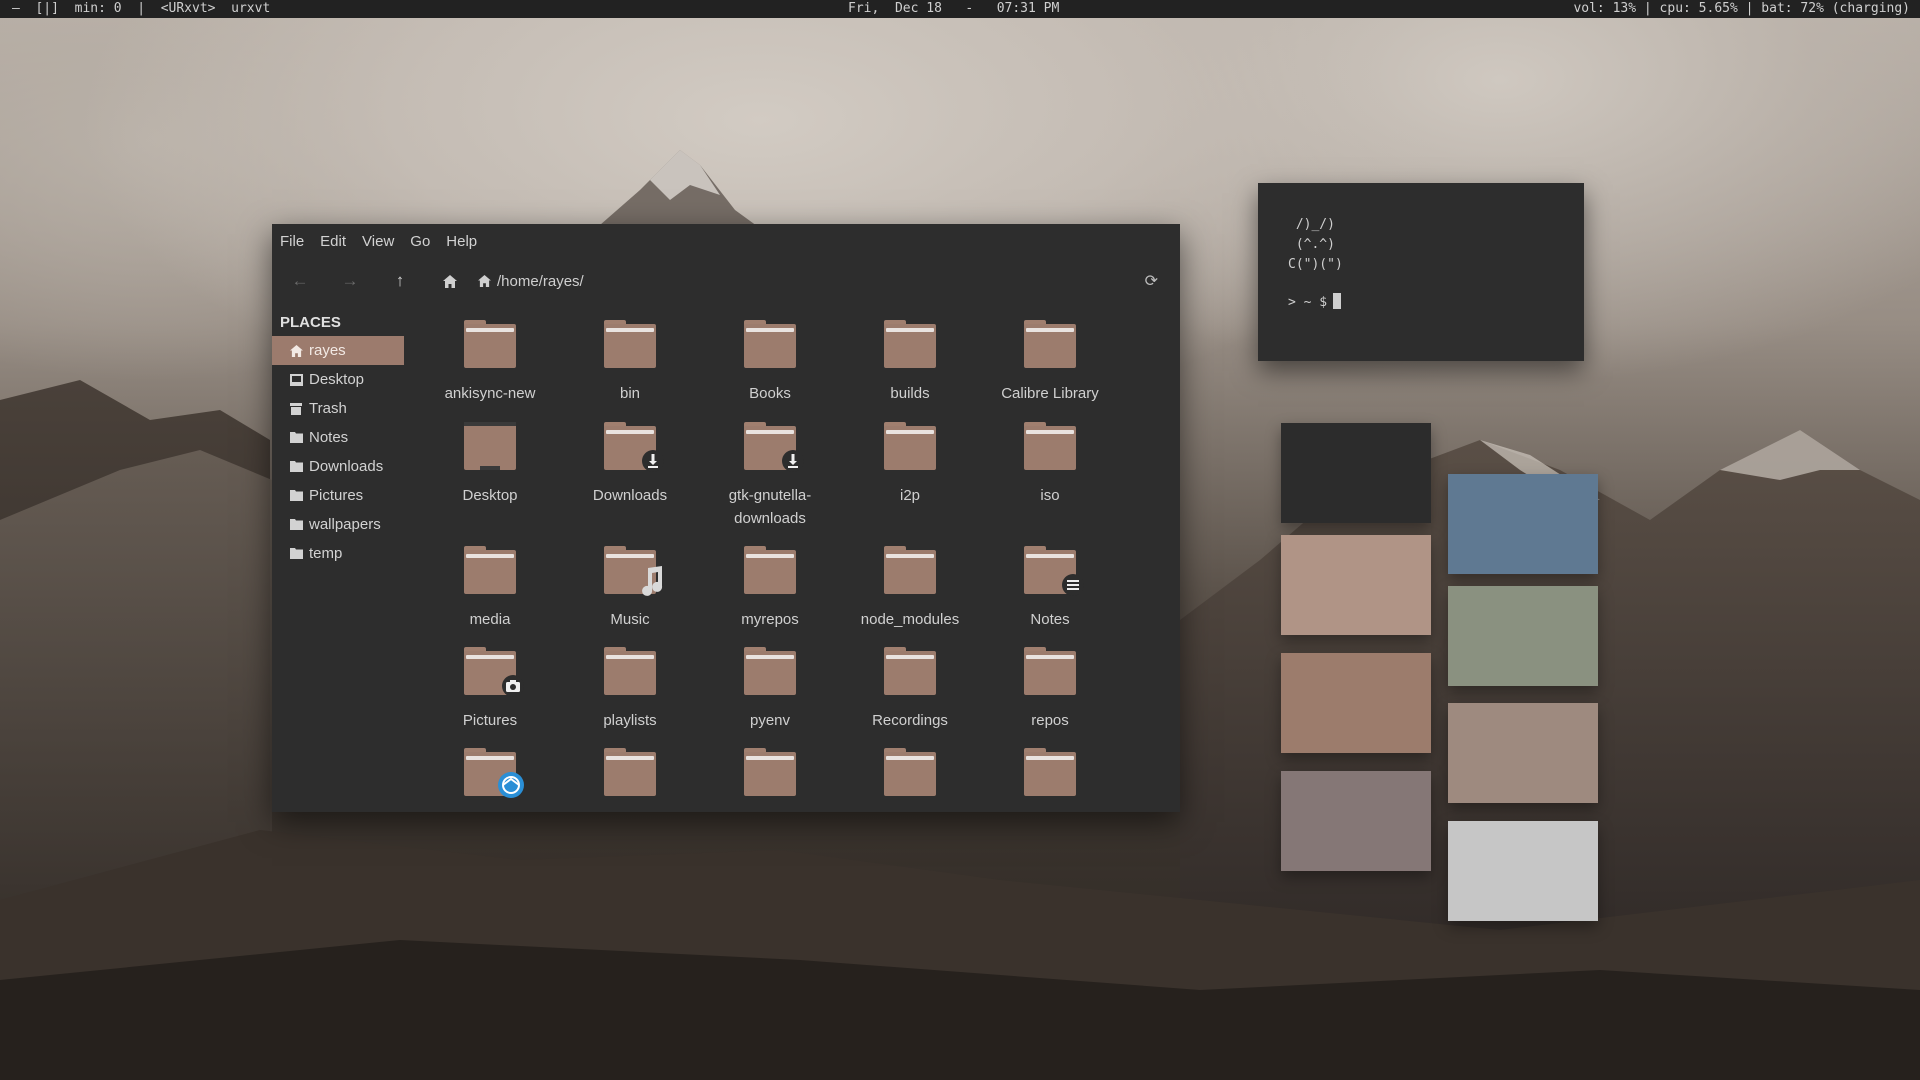 This screenshot has width=1920, height=1080. I want to click on home-icon, so click(296, 350).